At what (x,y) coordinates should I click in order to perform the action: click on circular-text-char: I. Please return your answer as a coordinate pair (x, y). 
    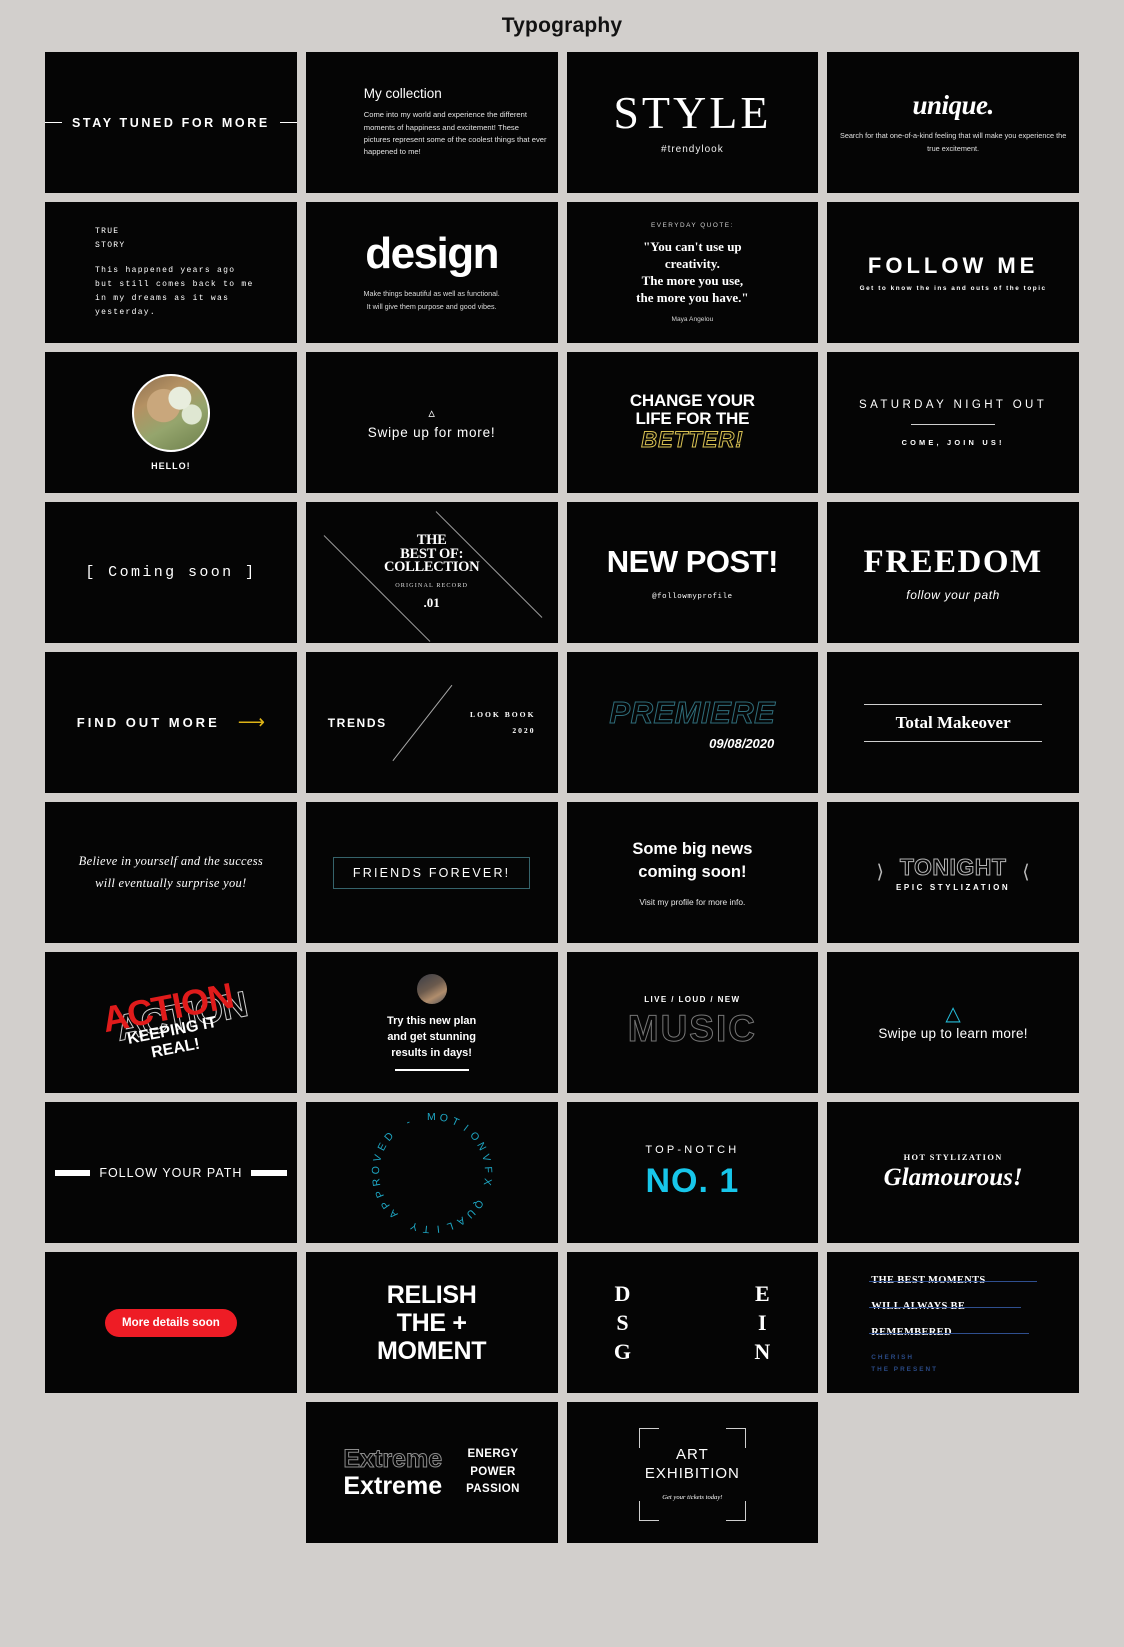
    Looking at the image, I should click on (438, 1228).